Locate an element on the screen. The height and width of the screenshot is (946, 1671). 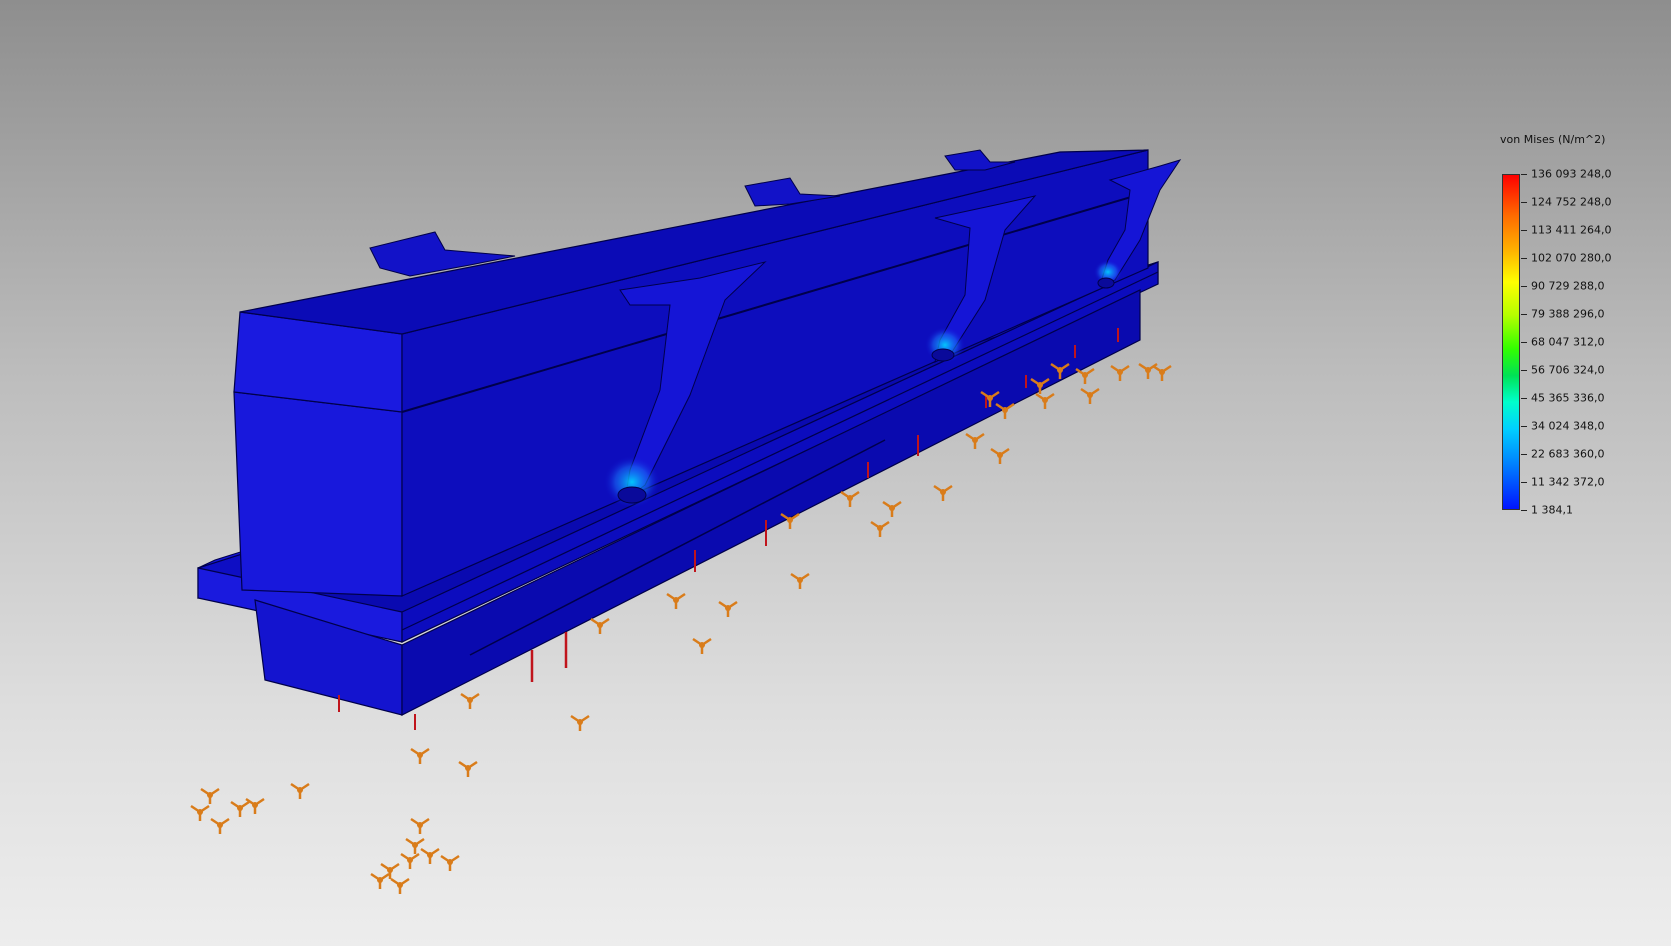
legend-value: 34 024 348,0 is located at coordinates (1568, 426).